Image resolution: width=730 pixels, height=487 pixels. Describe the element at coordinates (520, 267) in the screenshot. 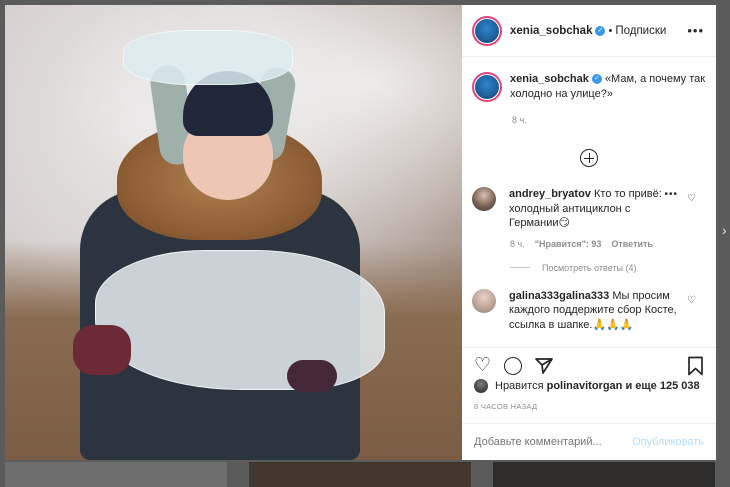

I see `replies-line` at that location.